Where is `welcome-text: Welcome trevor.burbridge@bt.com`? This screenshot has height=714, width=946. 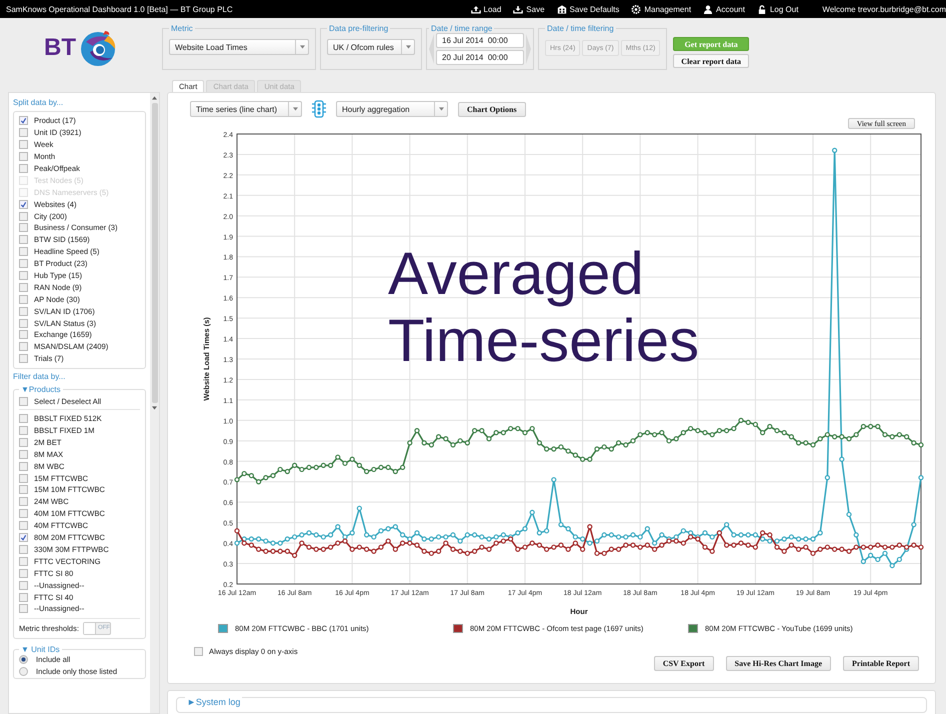
welcome-text: Welcome trevor.burbridge@bt.com is located at coordinates (884, 9).